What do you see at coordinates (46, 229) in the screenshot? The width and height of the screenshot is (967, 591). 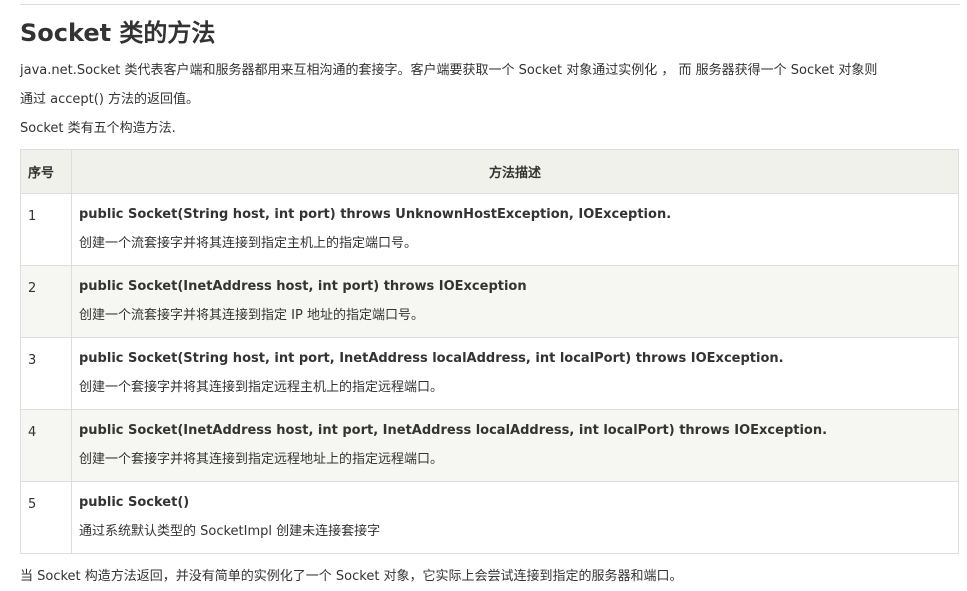 I see `row-number-cell: 1` at bounding box center [46, 229].